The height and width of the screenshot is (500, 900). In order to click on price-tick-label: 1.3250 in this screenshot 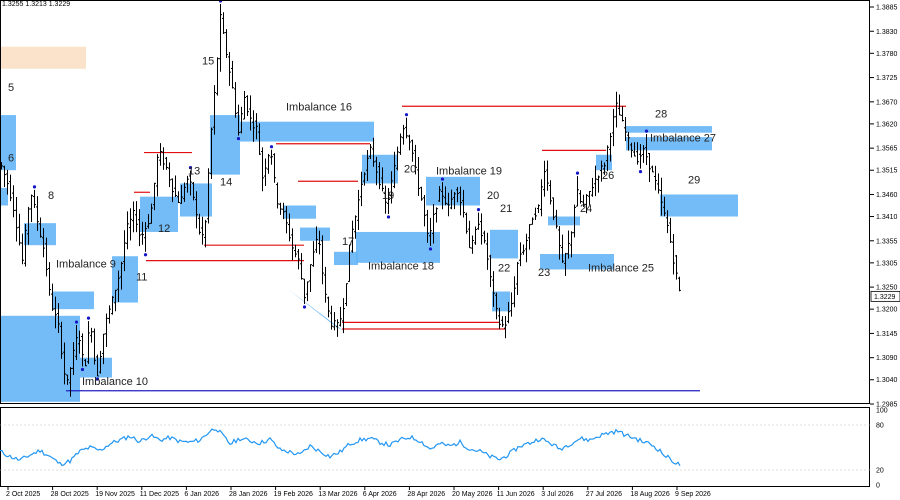, I will do `click(887, 288)`.